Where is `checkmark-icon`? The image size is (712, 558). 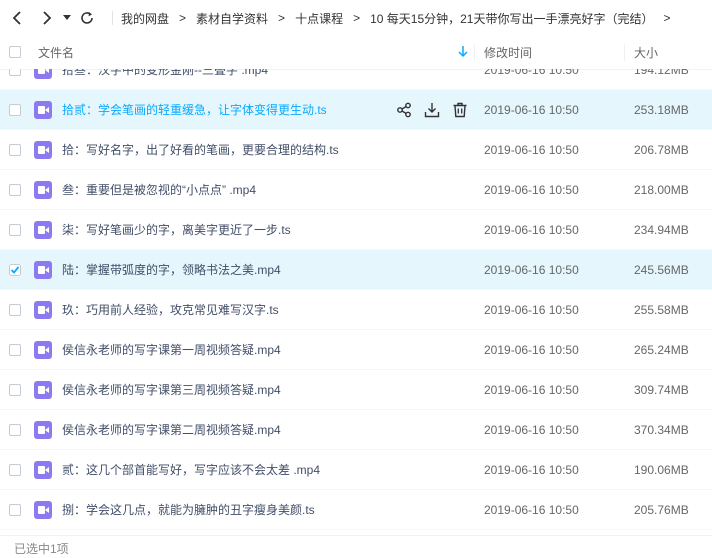
checkmark-icon is located at coordinates (15, 270).